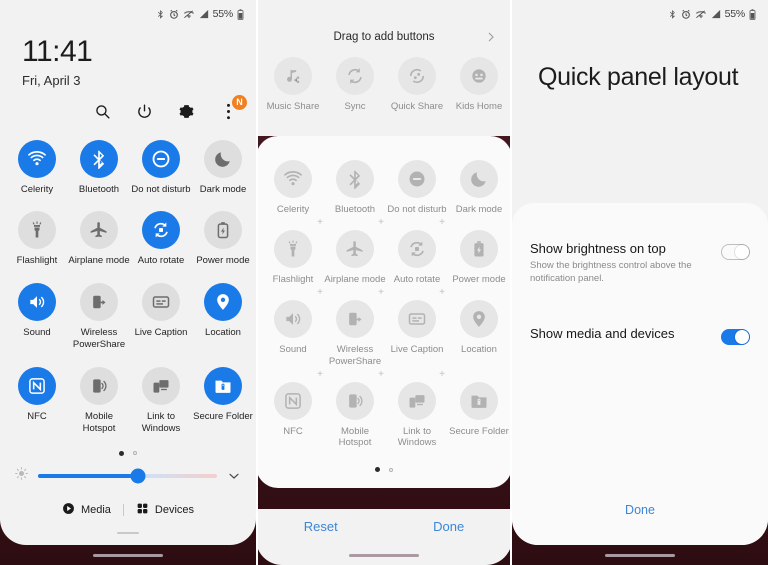 The image size is (768, 565). What do you see at coordinates (293, 333) in the screenshot?
I see `edit-tile-sound: Sound` at bounding box center [293, 333].